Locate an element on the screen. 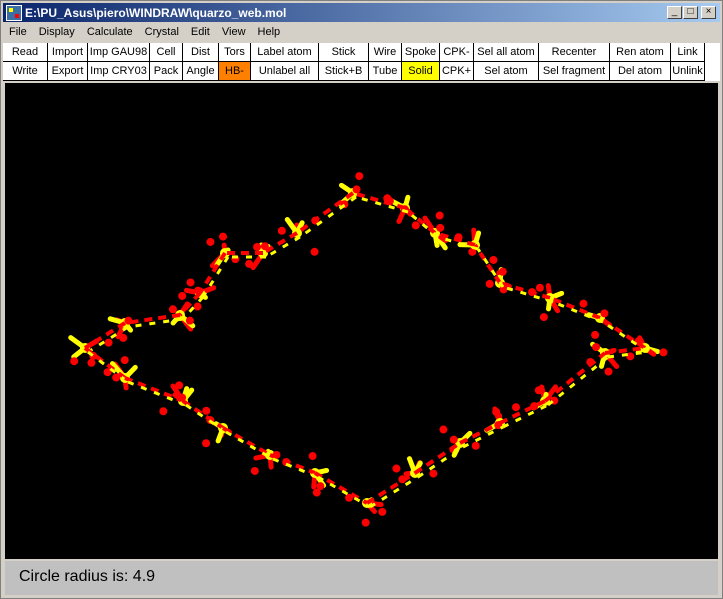 Image resolution: width=723 pixels, height=599 pixels. app-icon is located at coordinates (14, 13).